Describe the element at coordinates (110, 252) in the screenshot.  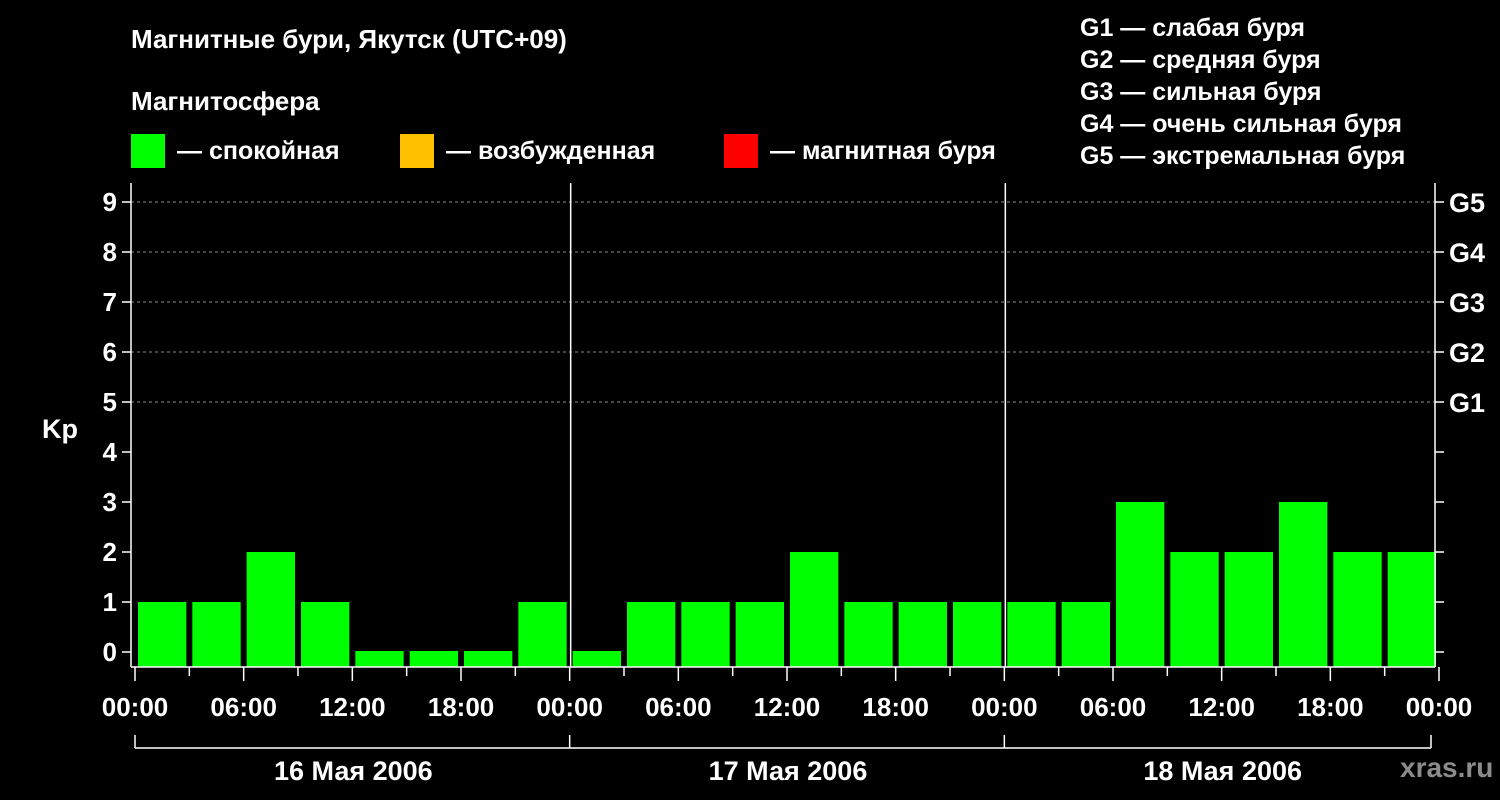
I see `y-tick-label: 8` at that location.